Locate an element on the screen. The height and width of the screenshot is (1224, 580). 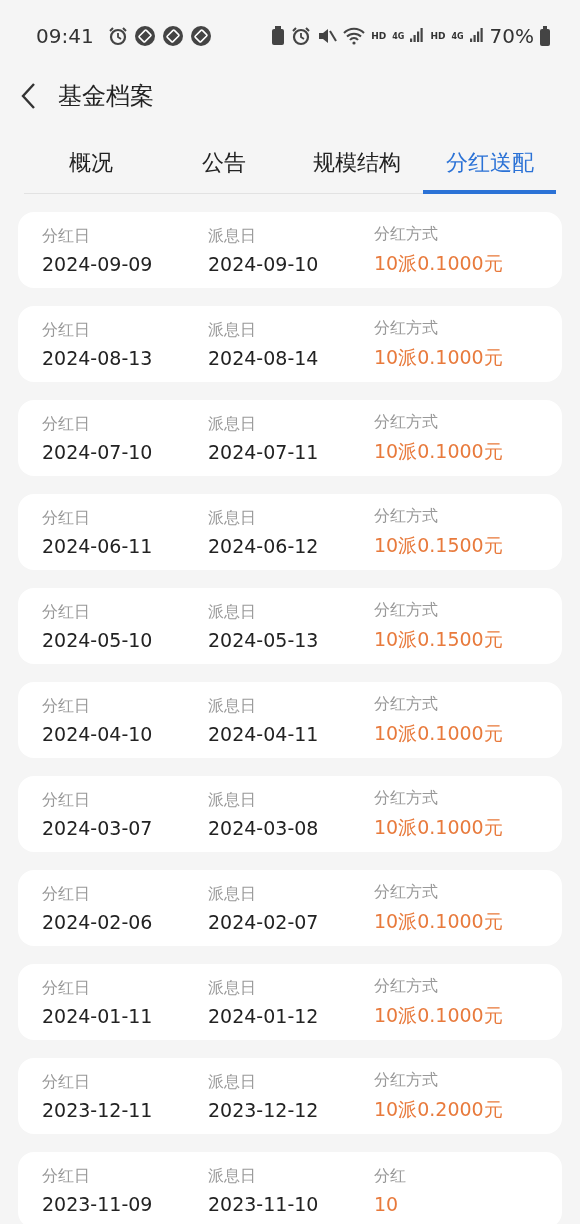
date-value: 2024-01-11 is located at coordinates (98, 1015).